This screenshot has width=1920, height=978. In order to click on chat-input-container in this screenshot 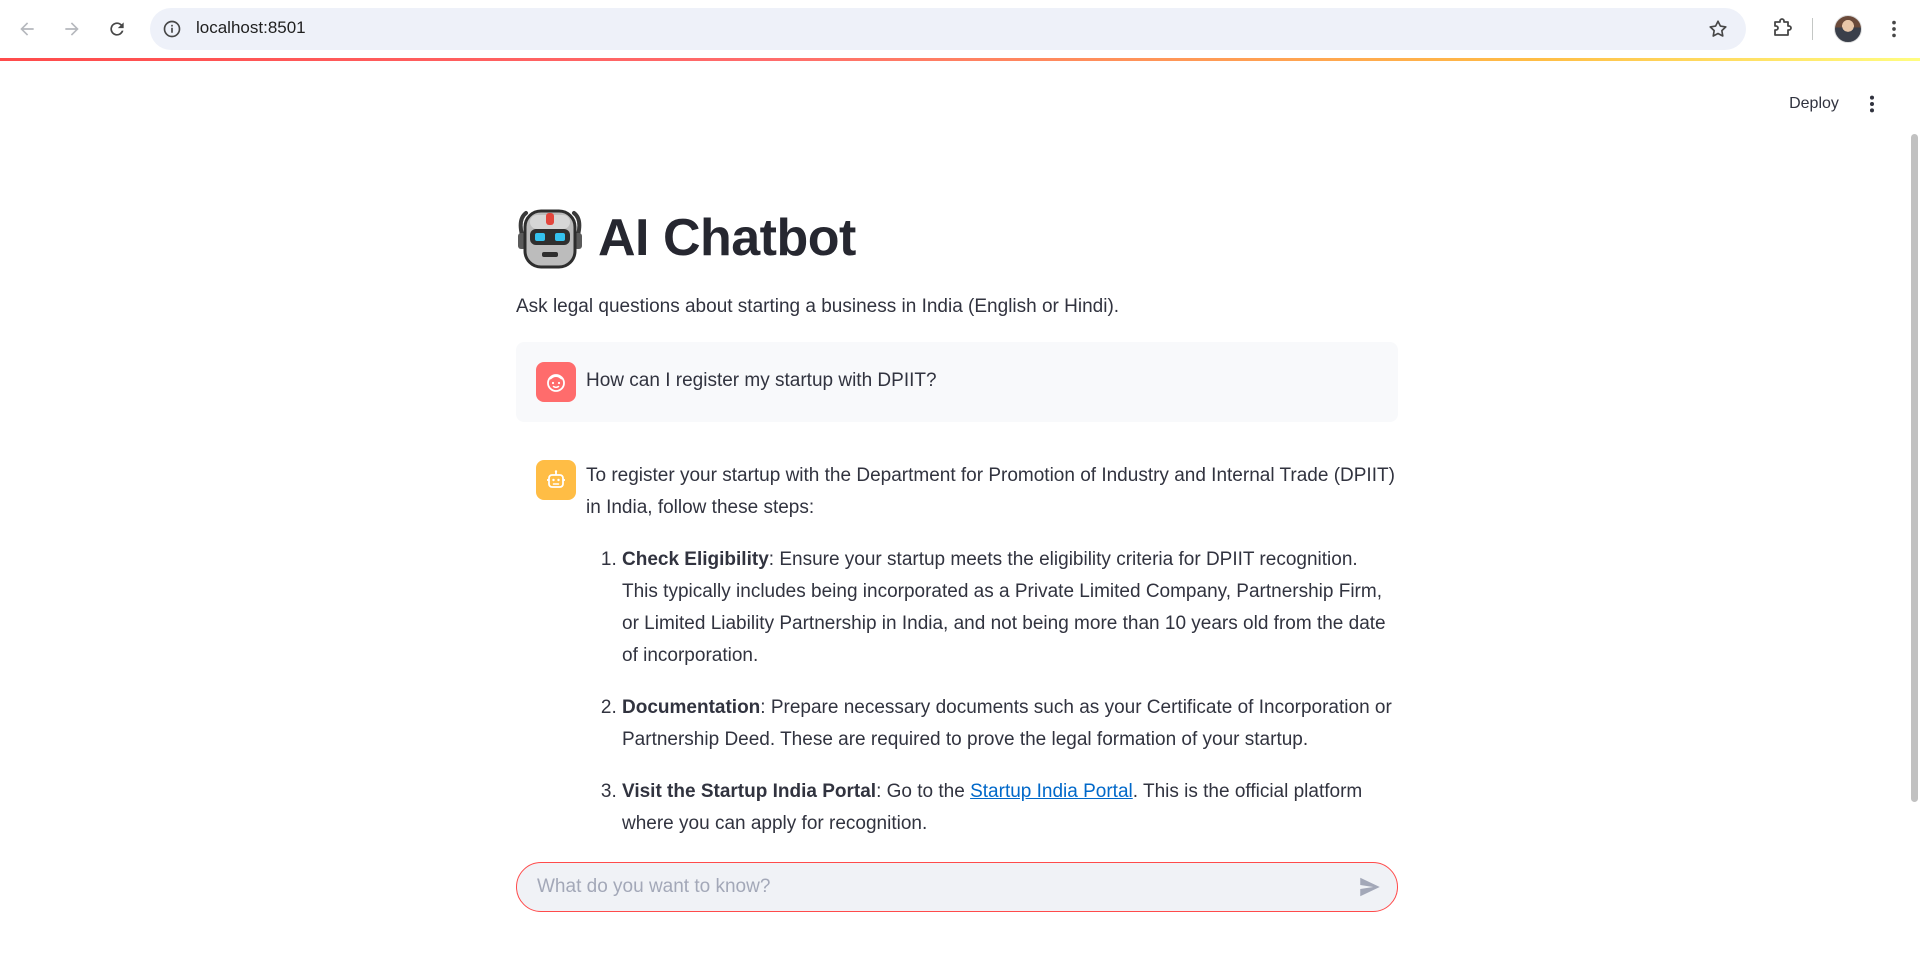, I will do `click(957, 887)`.